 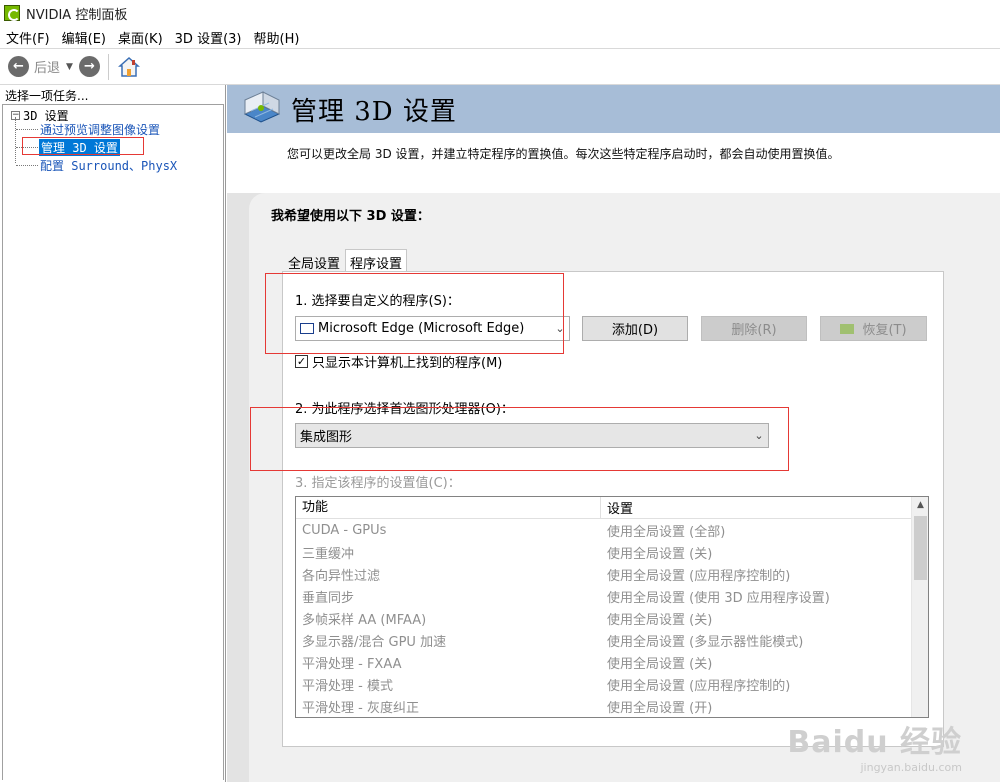 I want to click on home-icon, so click(x=129, y=67).